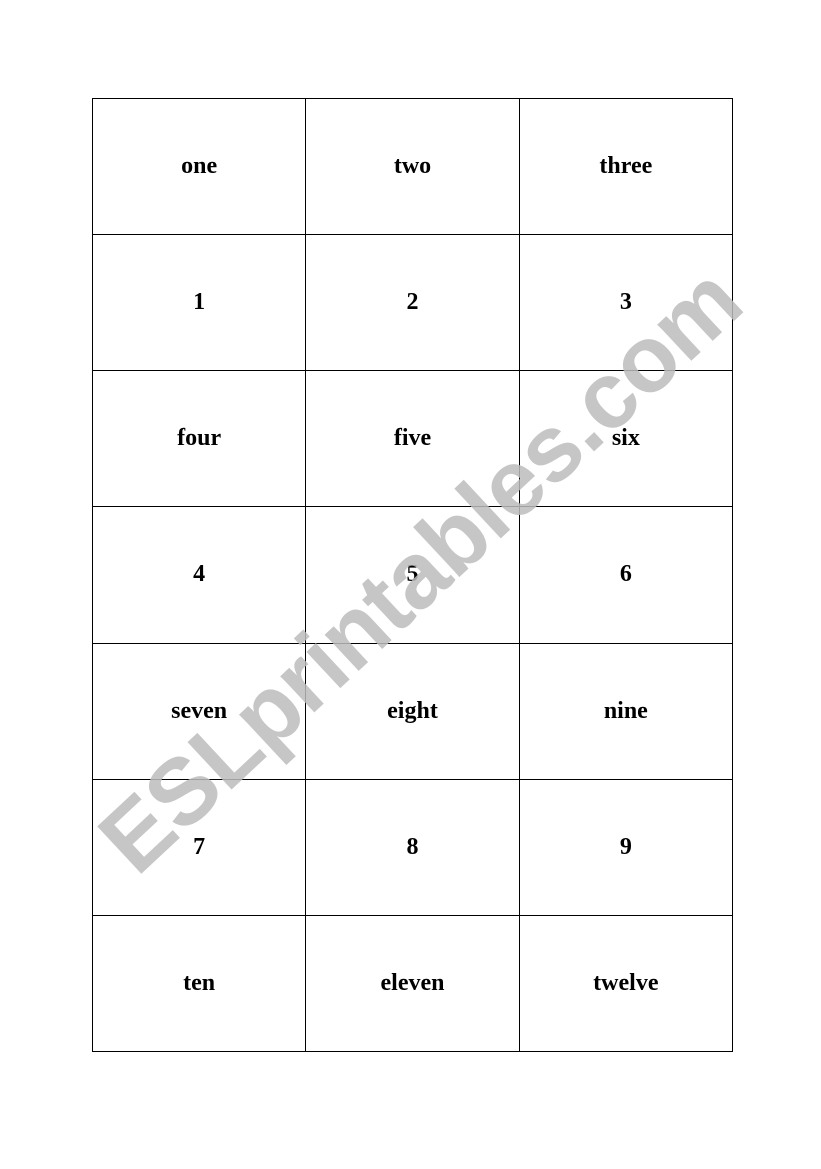  What do you see at coordinates (626, 983) in the screenshot?
I see `card-cell: twelve` at bounding box center [626, 983].